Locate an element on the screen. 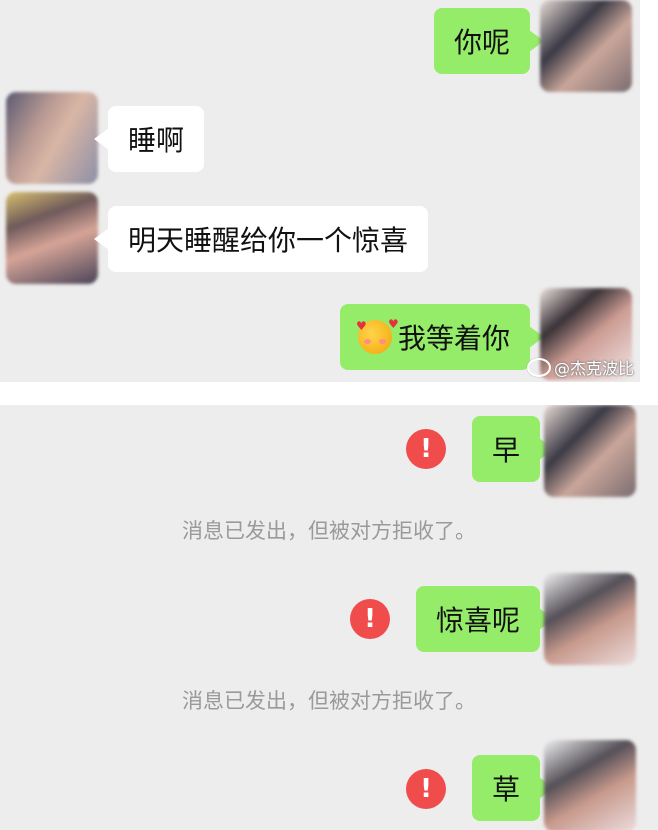  message-bubble-sent: 惊喜呢 is located at coordinates (485, 619).